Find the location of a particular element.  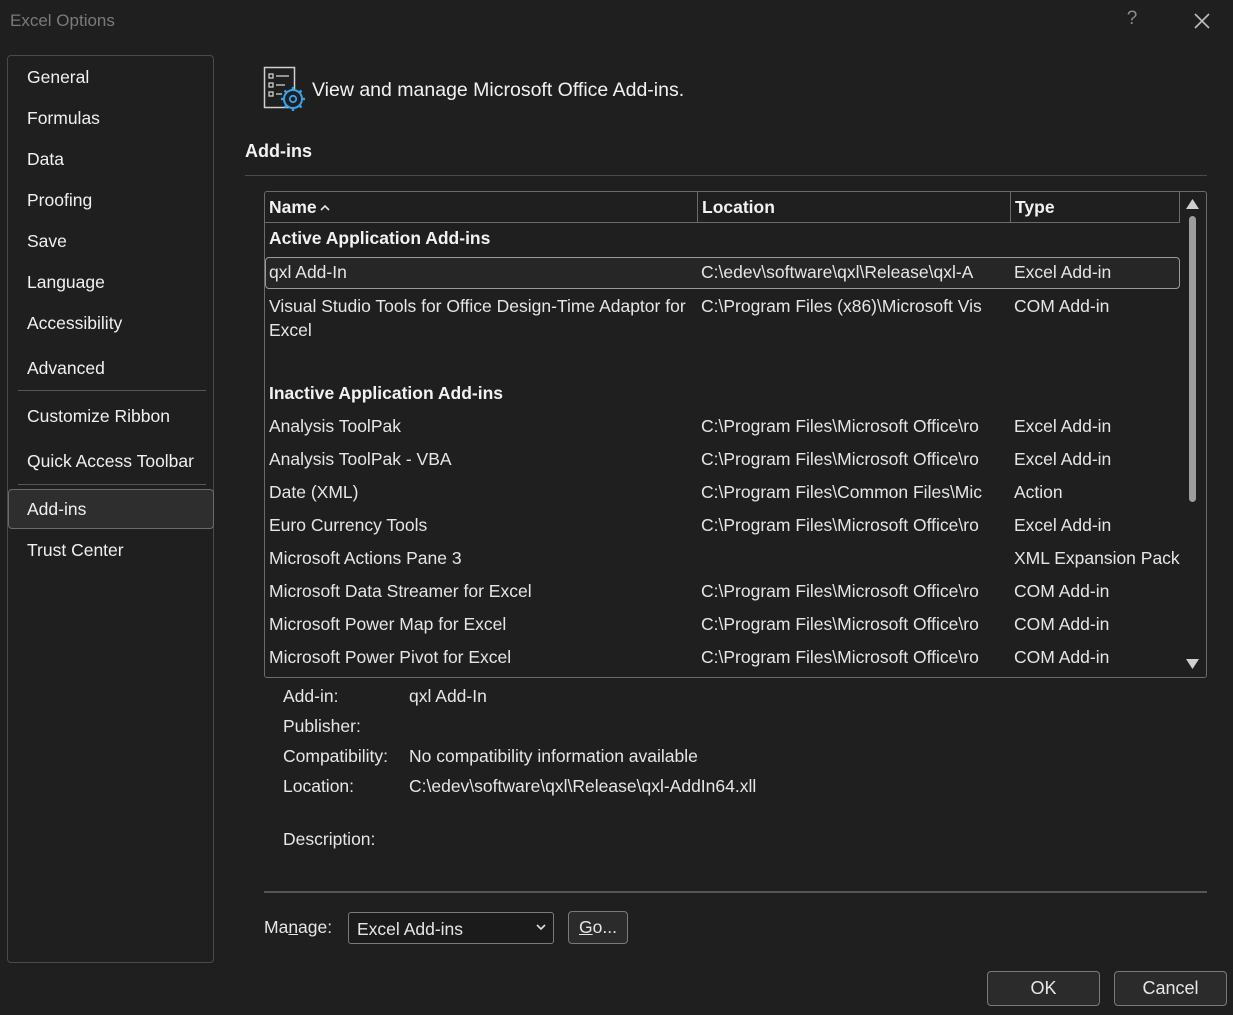

cell-name: Microsoft Data Streamer for Excel is located at coordinates (400, 591).